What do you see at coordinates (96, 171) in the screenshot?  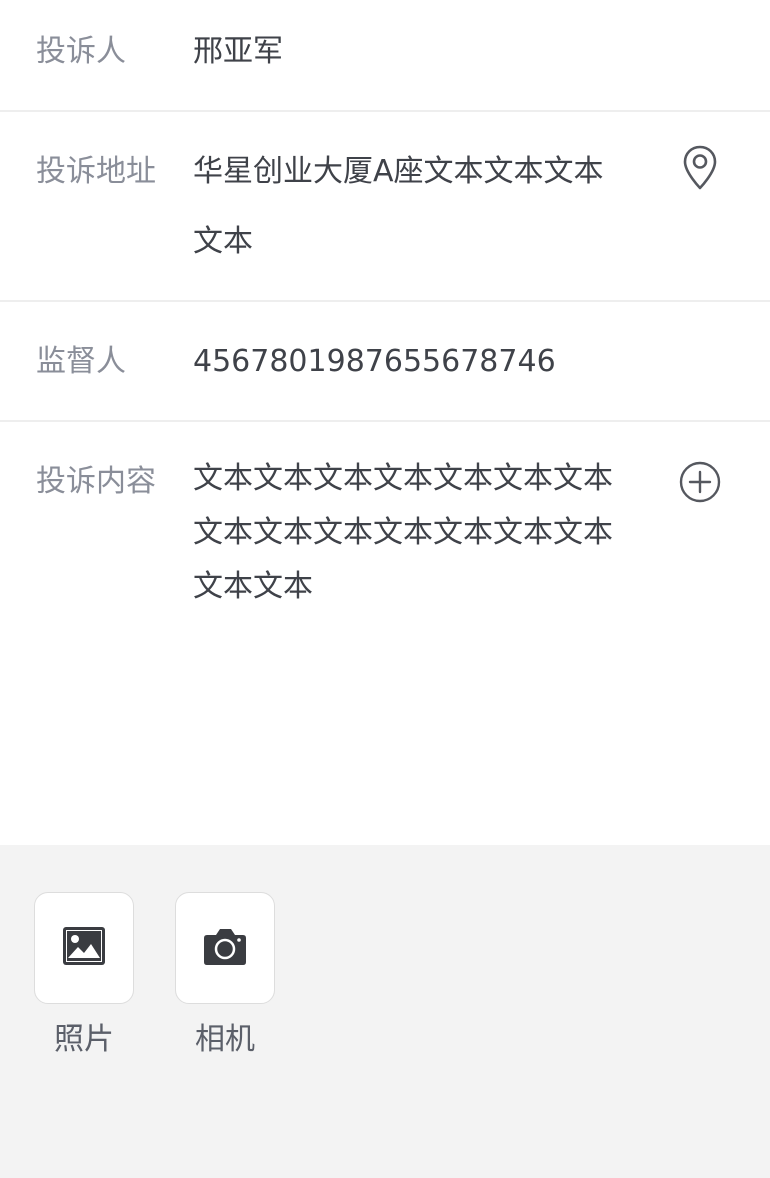 I see `address-label: 投诉地址` at bounding box center [96, 171].